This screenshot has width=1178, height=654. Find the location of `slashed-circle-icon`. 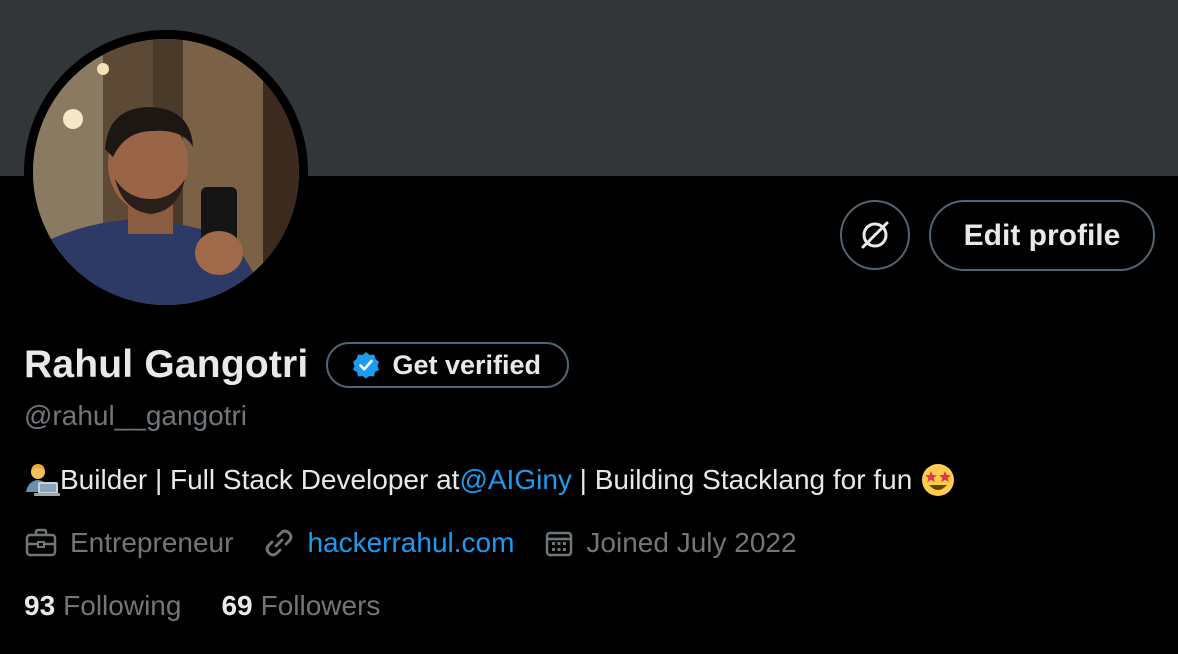

slashed-circle-icon is located at coordinates (875, 235).